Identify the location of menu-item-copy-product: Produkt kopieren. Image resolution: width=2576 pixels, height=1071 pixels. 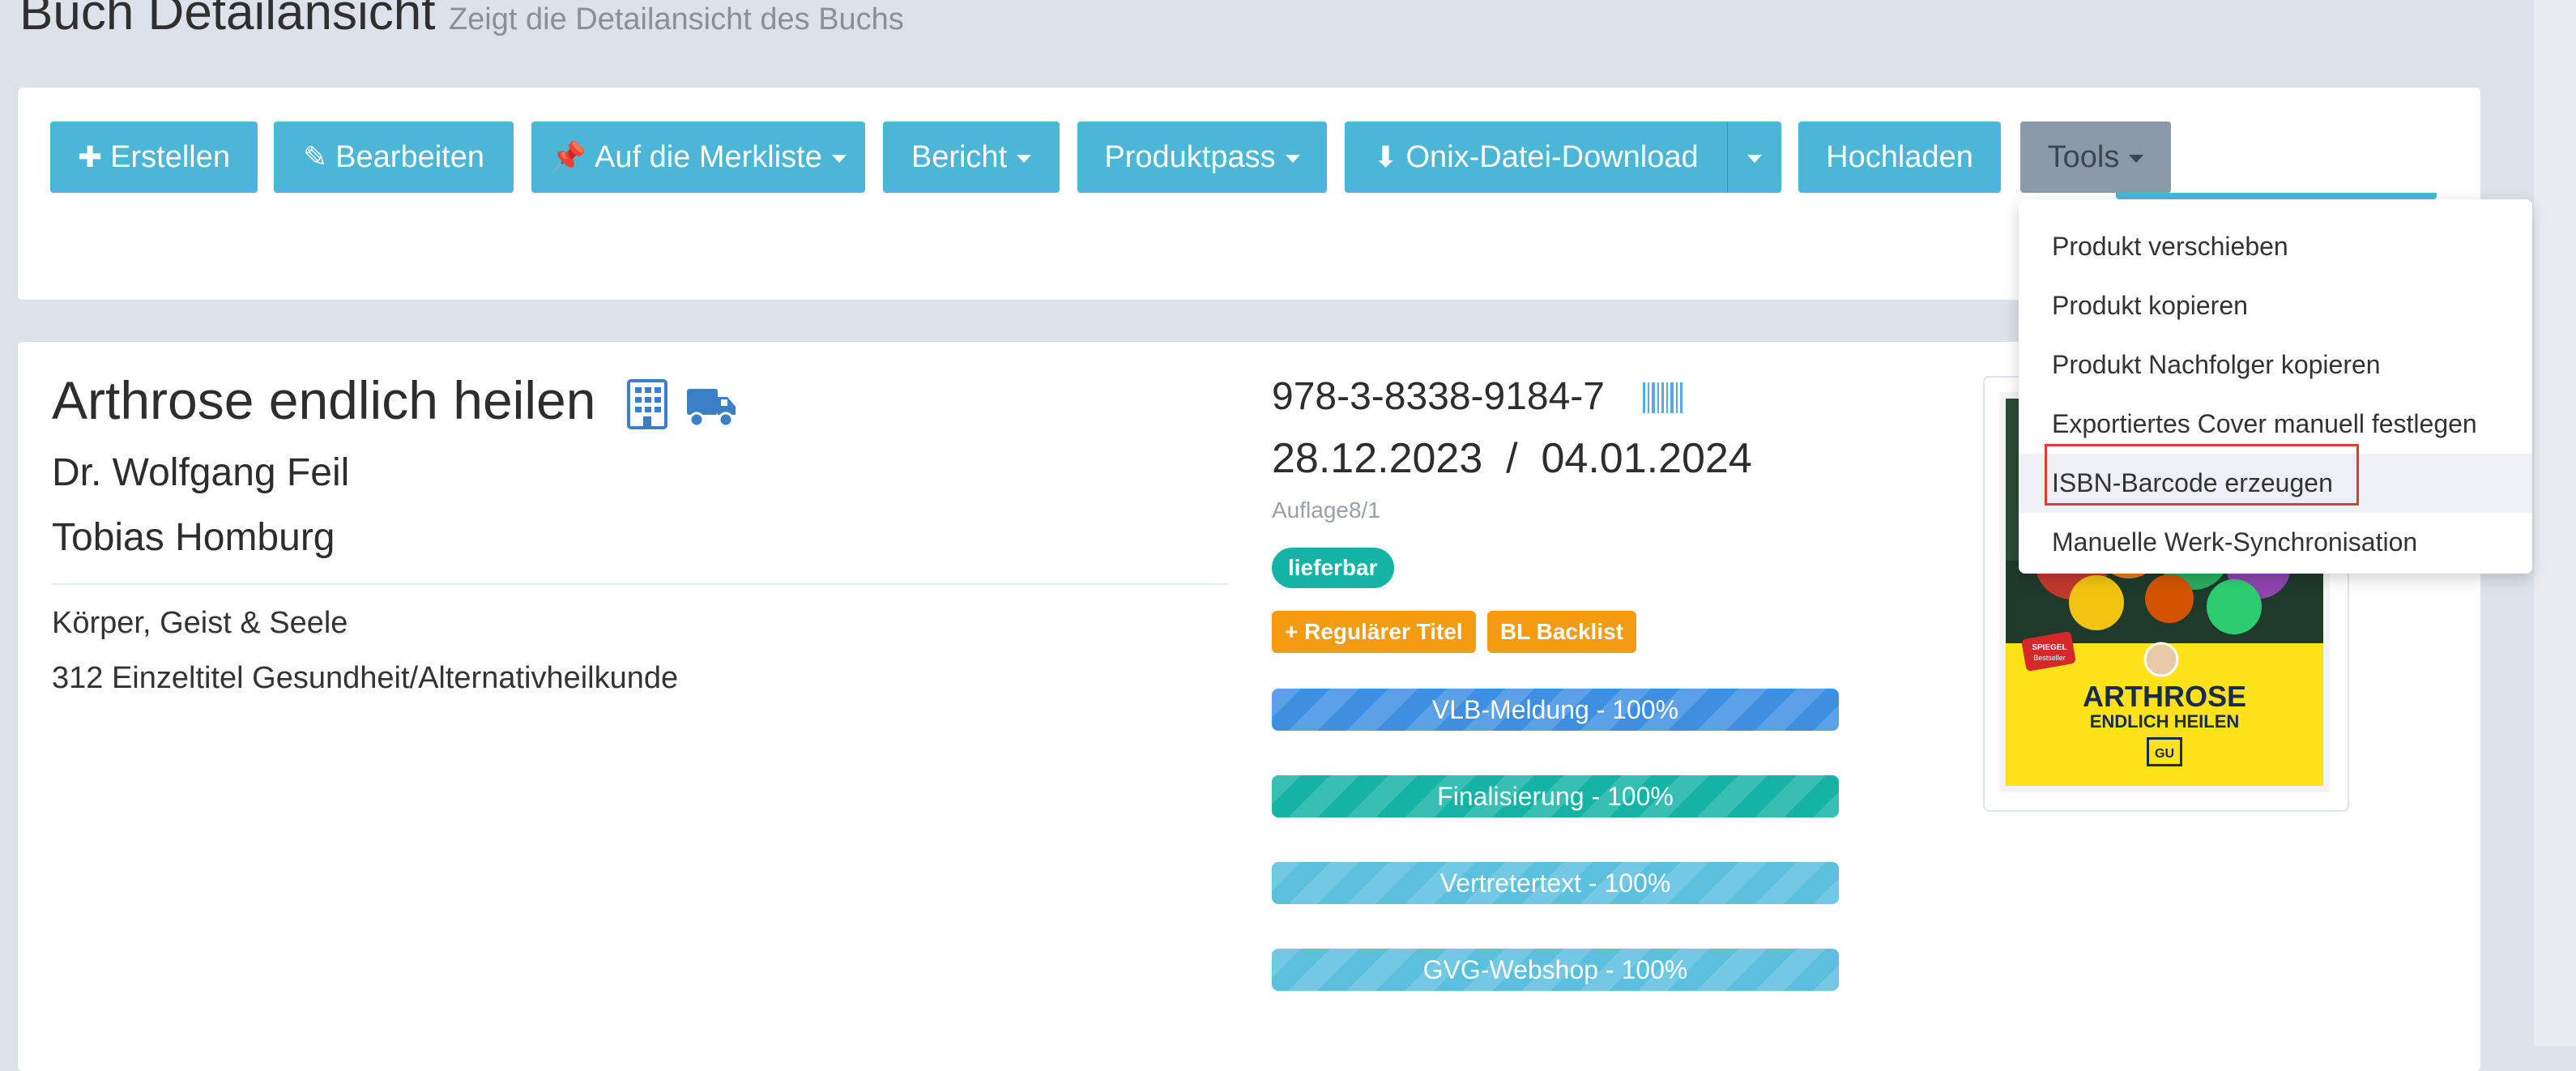
(2276, 306).